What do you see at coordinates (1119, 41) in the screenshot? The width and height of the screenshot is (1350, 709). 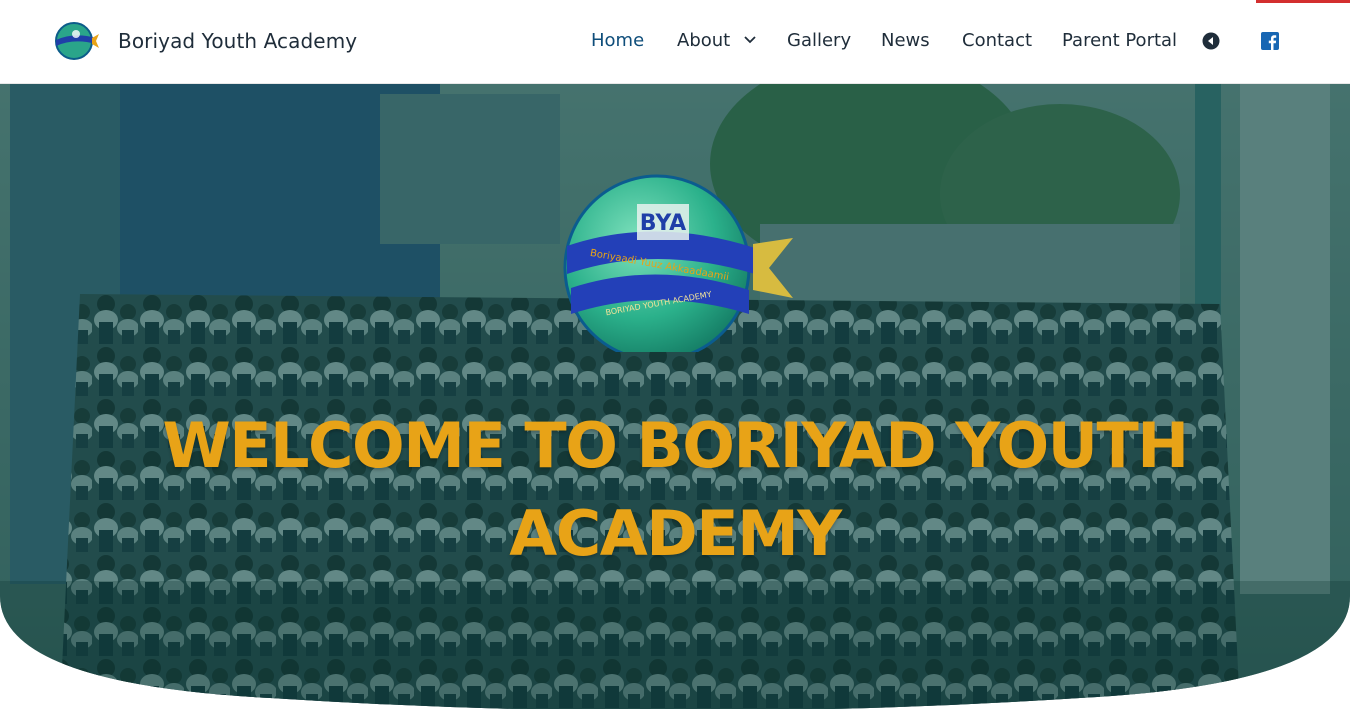 I see `nav-item-parent-portal: Parent Portal` at bounding box center [1119, 41].